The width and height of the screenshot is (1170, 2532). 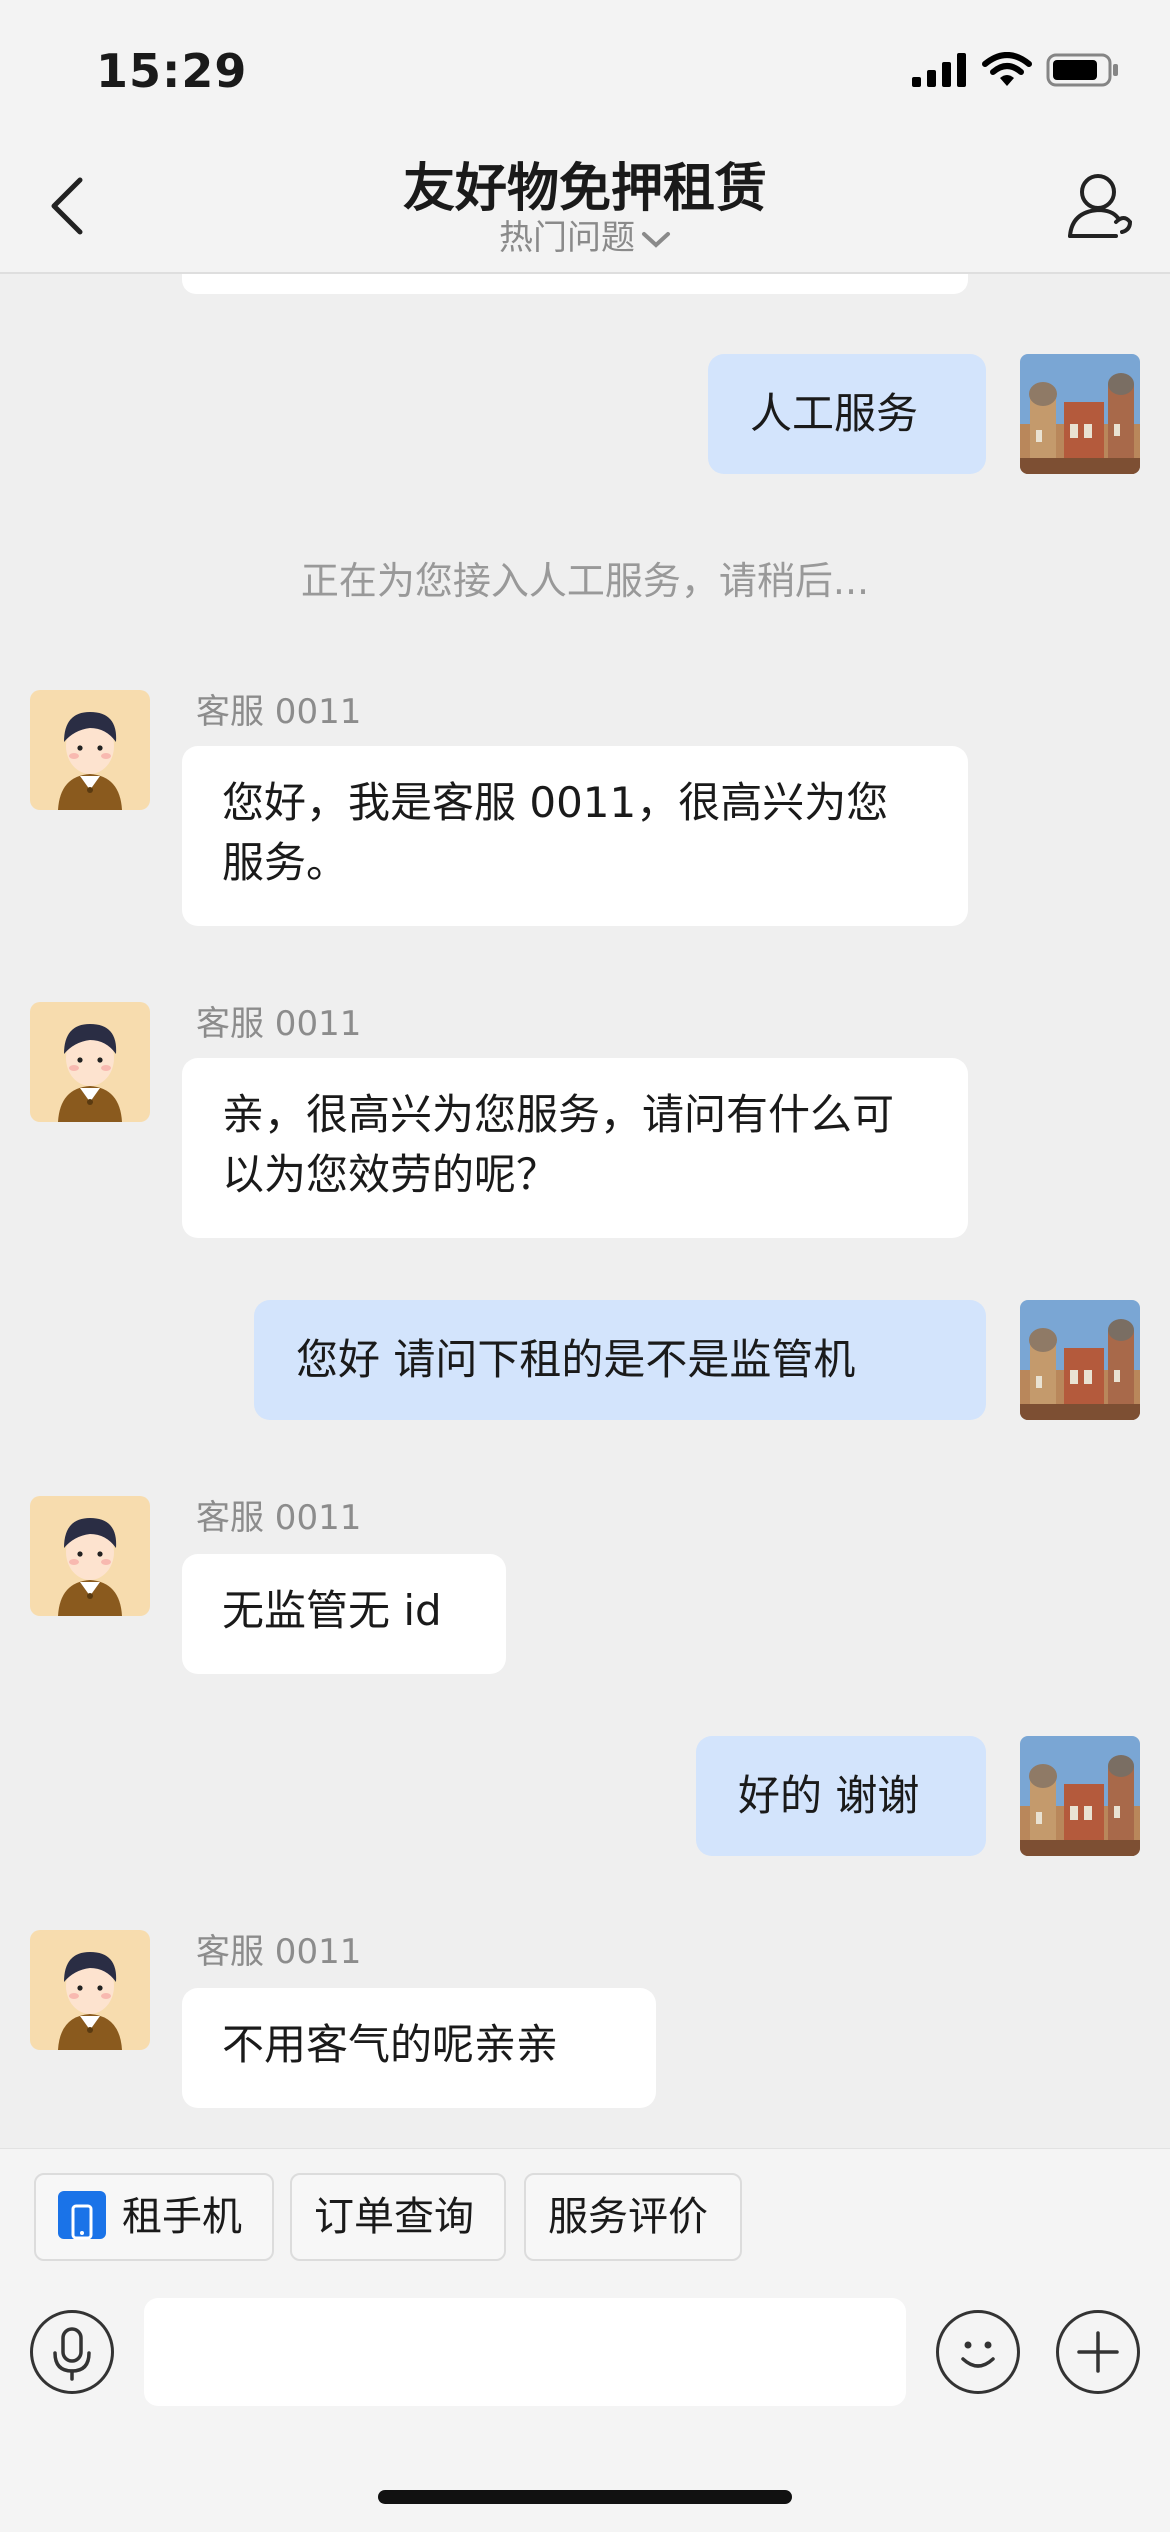 I want to click on incoming-message-bubble: 无监管无 id, so click(x=344, y=1614).